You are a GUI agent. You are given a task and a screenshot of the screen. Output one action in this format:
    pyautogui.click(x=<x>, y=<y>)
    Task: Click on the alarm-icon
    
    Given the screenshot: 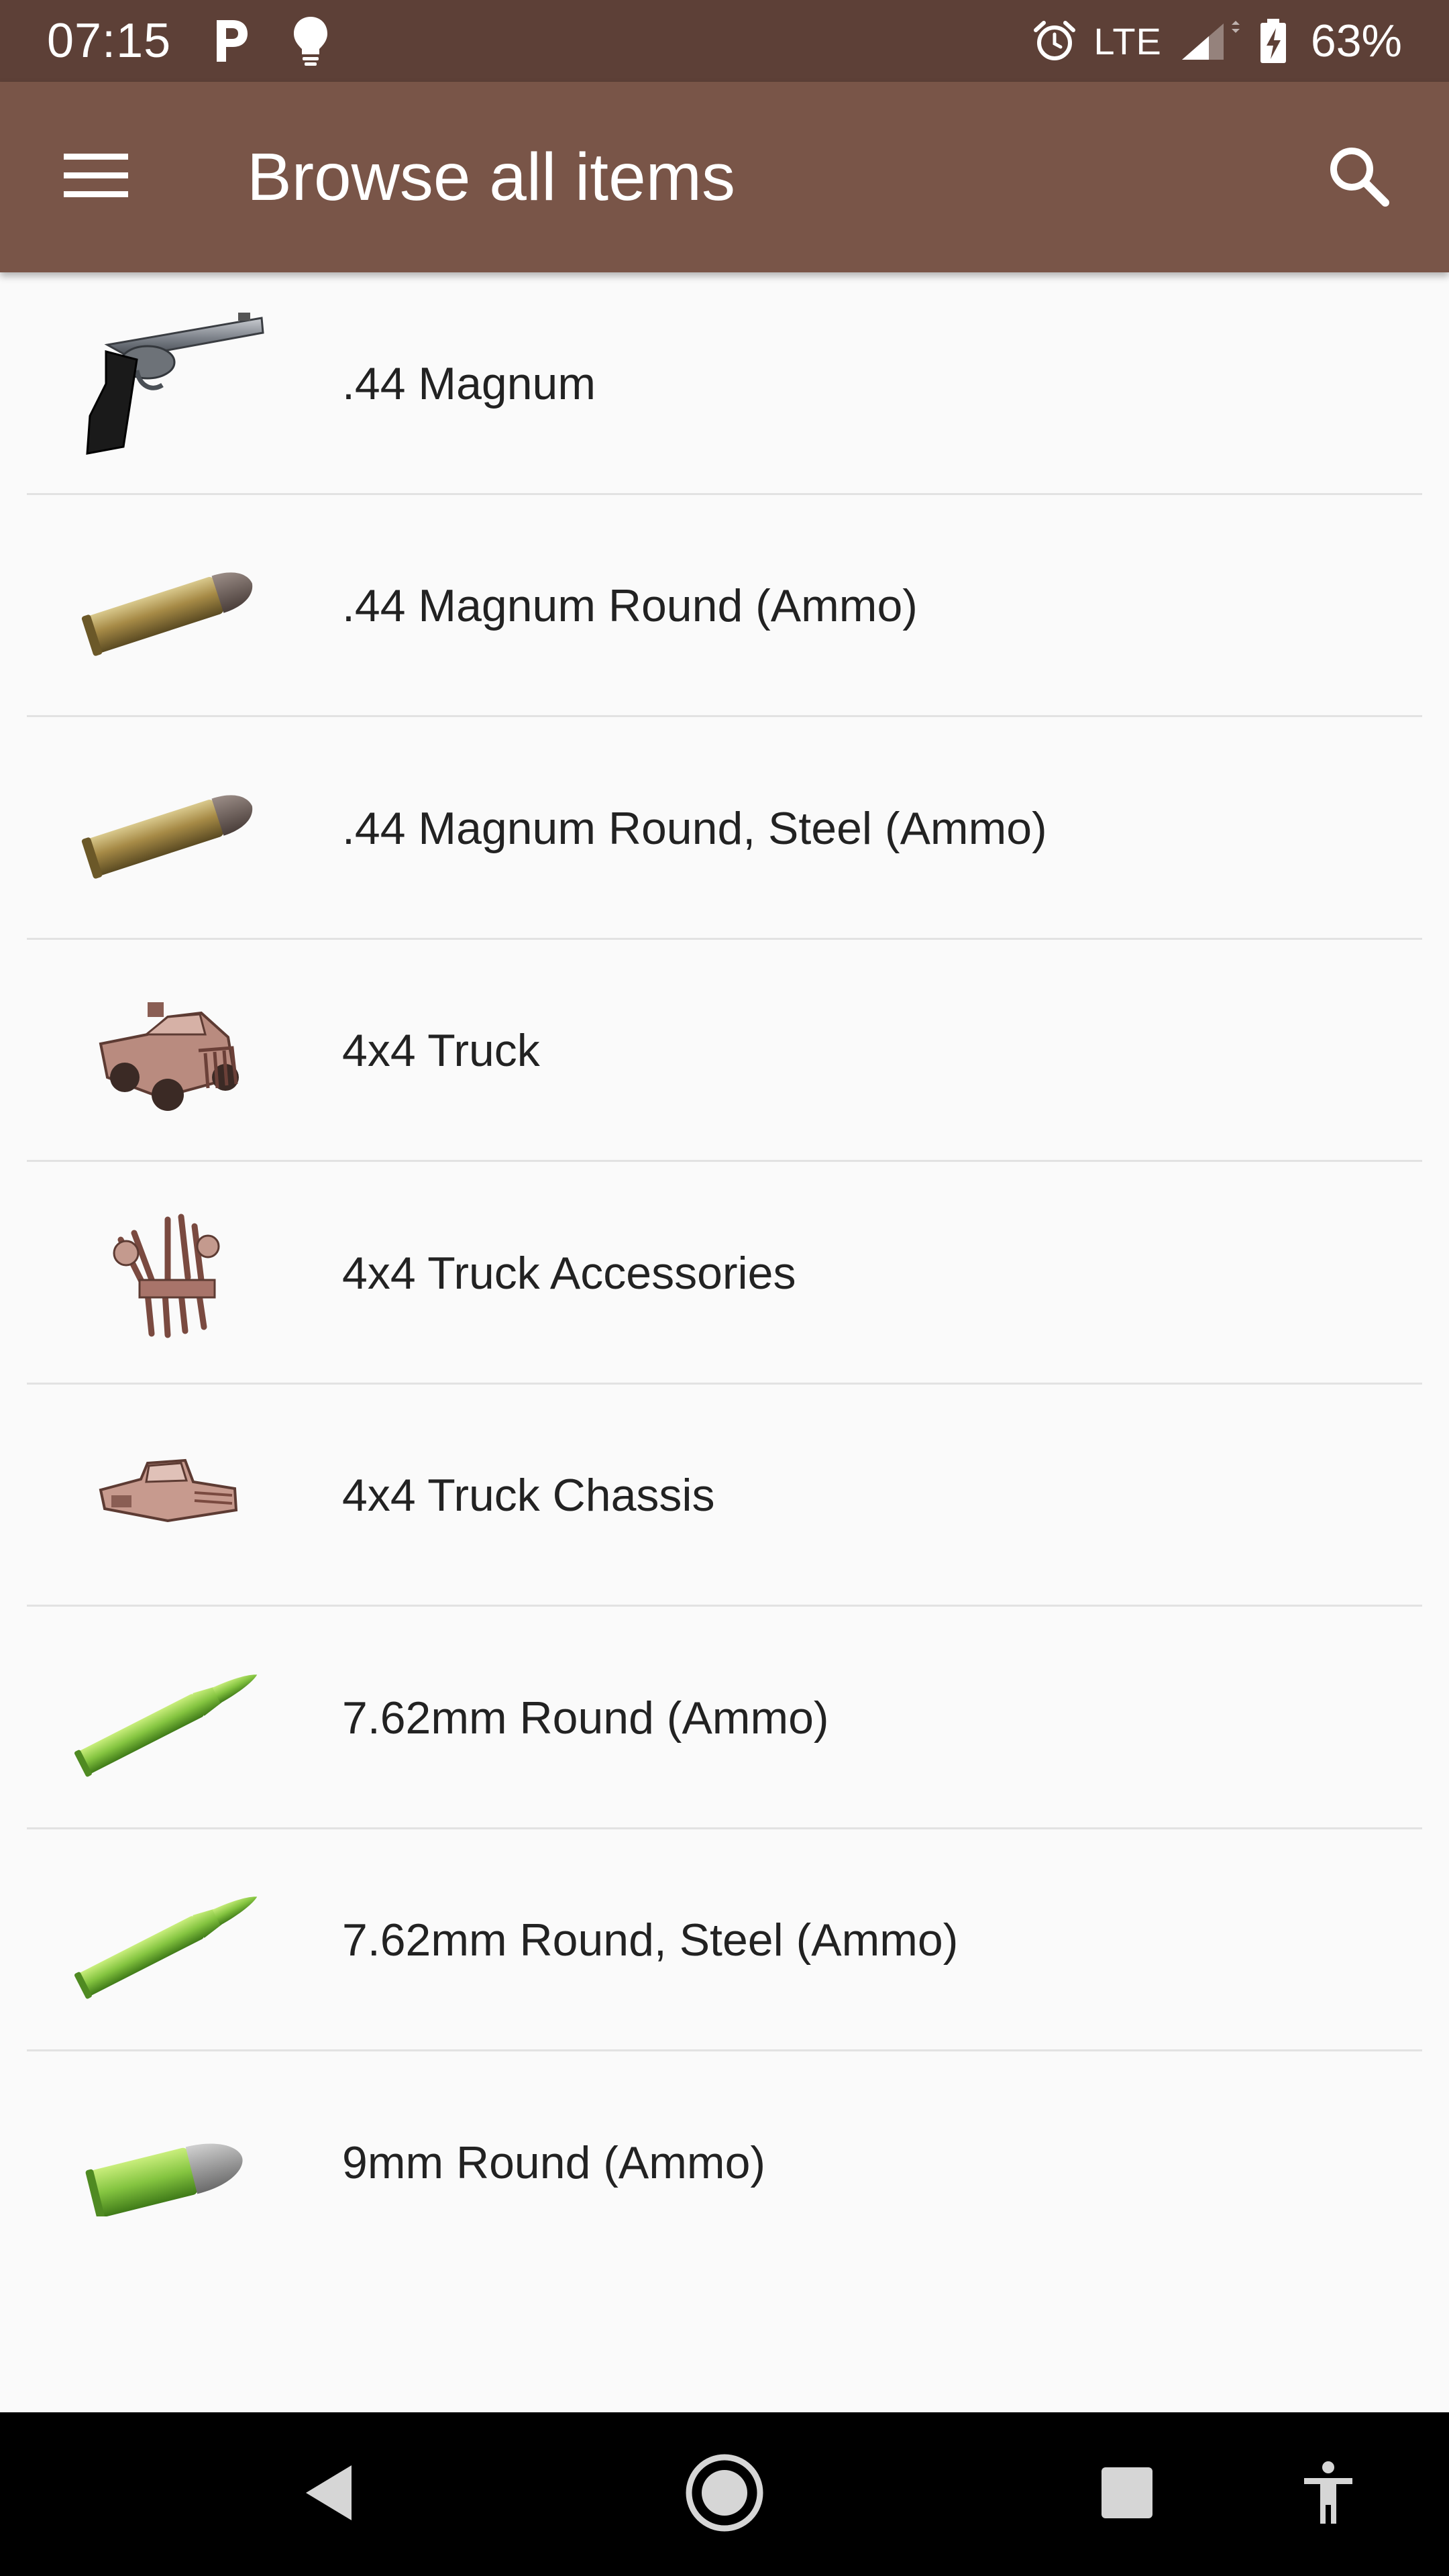 What is the action you would take?
    pyautogui.click(x=1054, y=40)
    